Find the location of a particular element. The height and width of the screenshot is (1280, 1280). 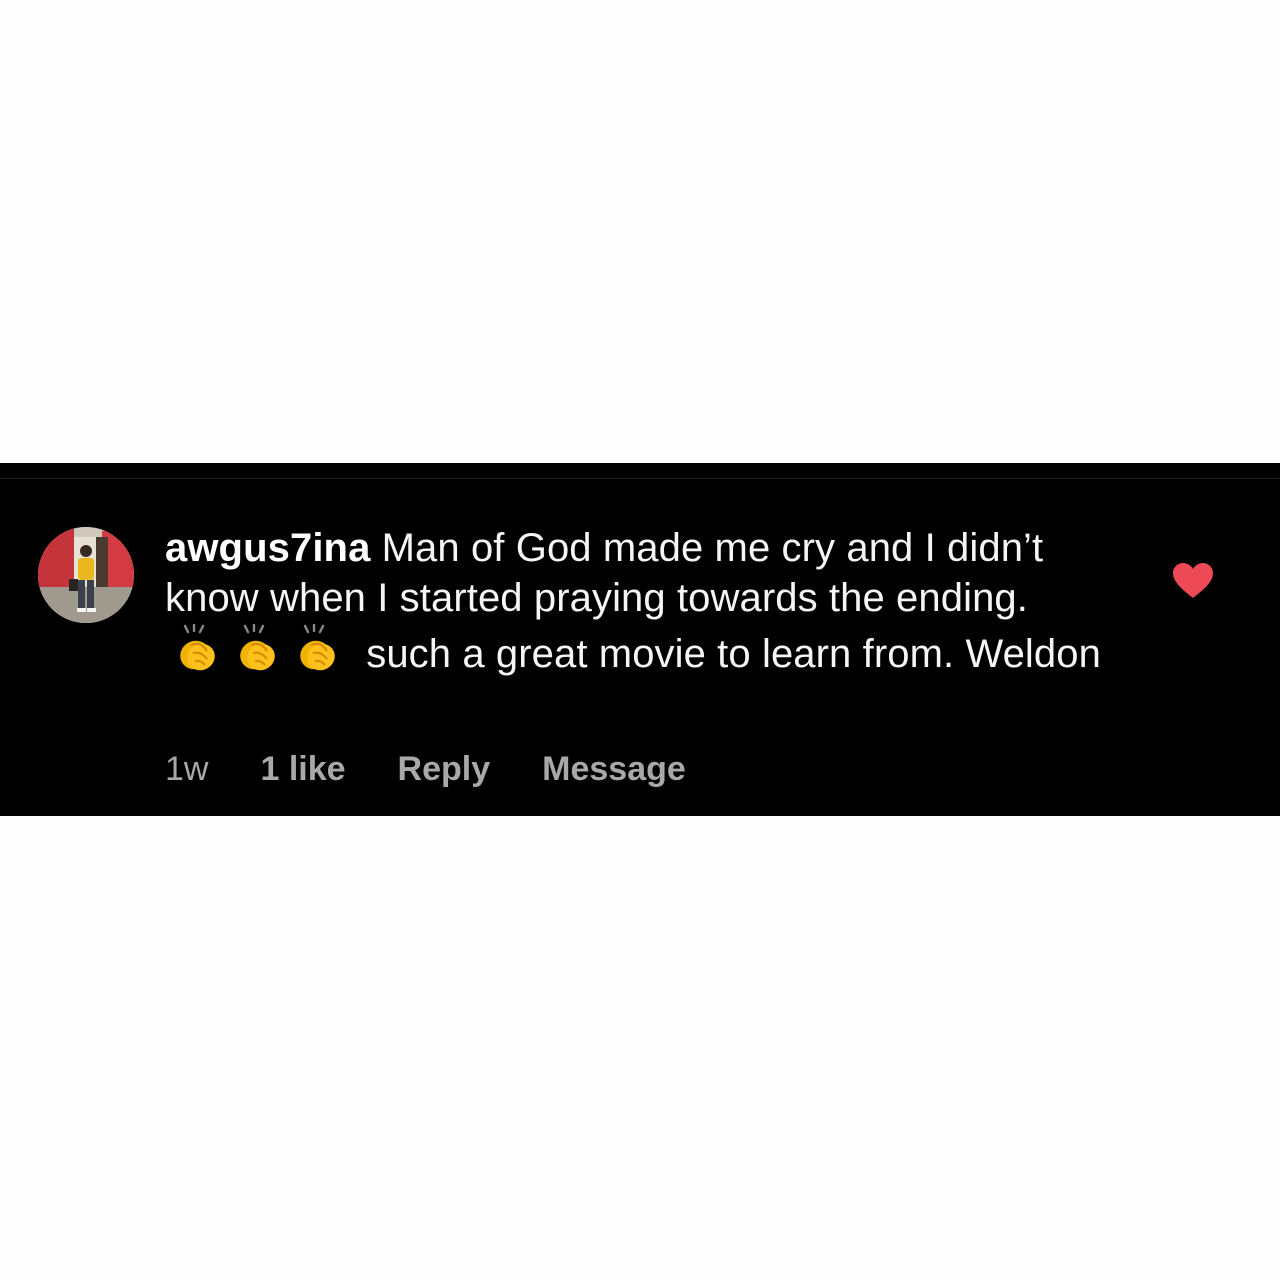

reply-button: Reply is located at coordinates (444, 769).